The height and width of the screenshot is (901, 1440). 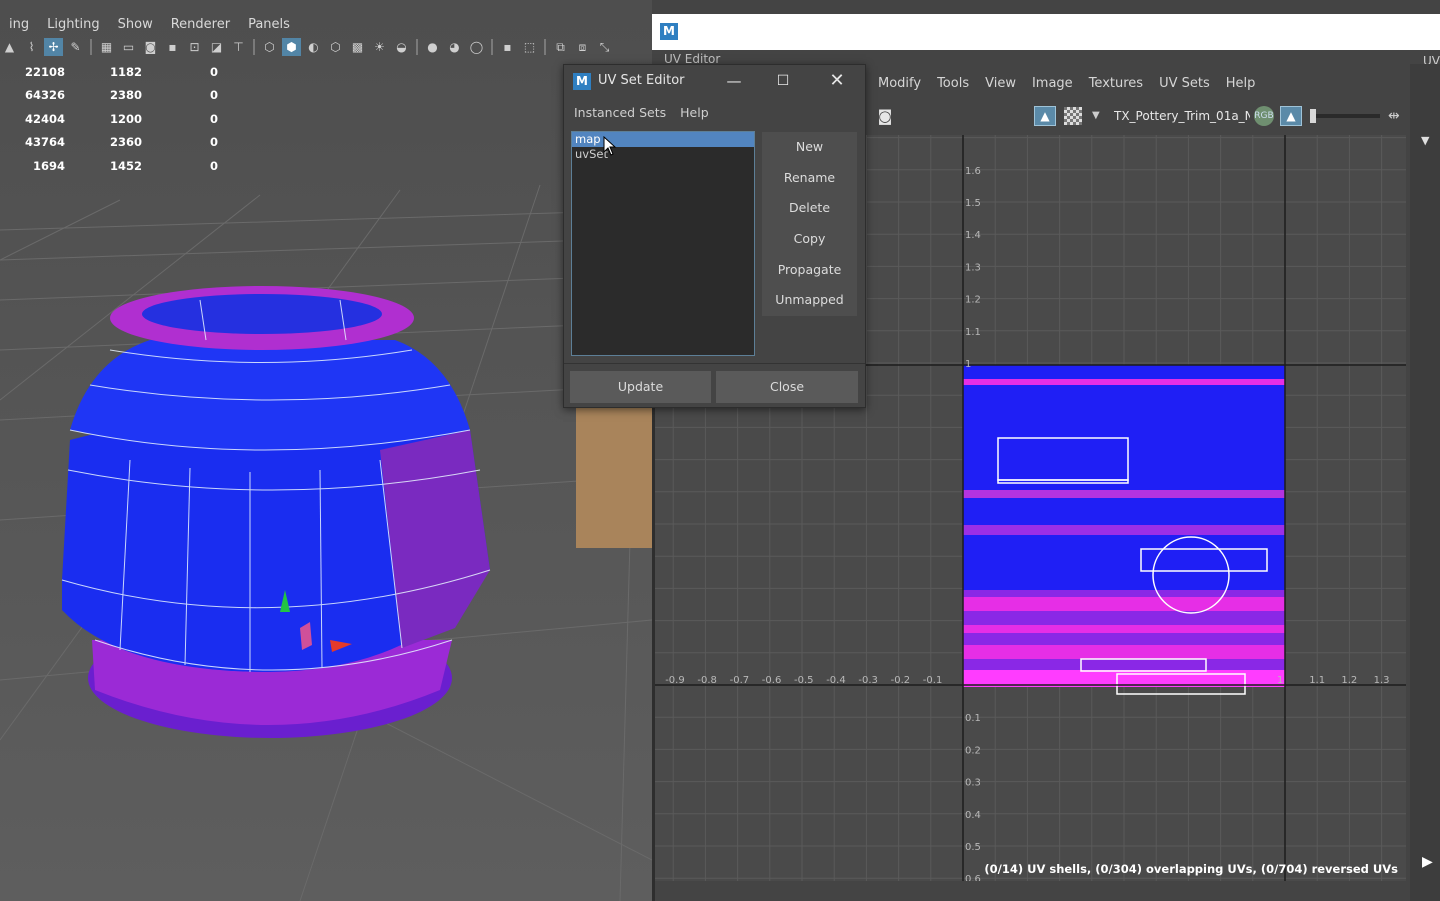 What do you see at coordinates (476, 47) in the screenshot?
I see `antialias-icon: ◯` at bounding box center [476, 47].